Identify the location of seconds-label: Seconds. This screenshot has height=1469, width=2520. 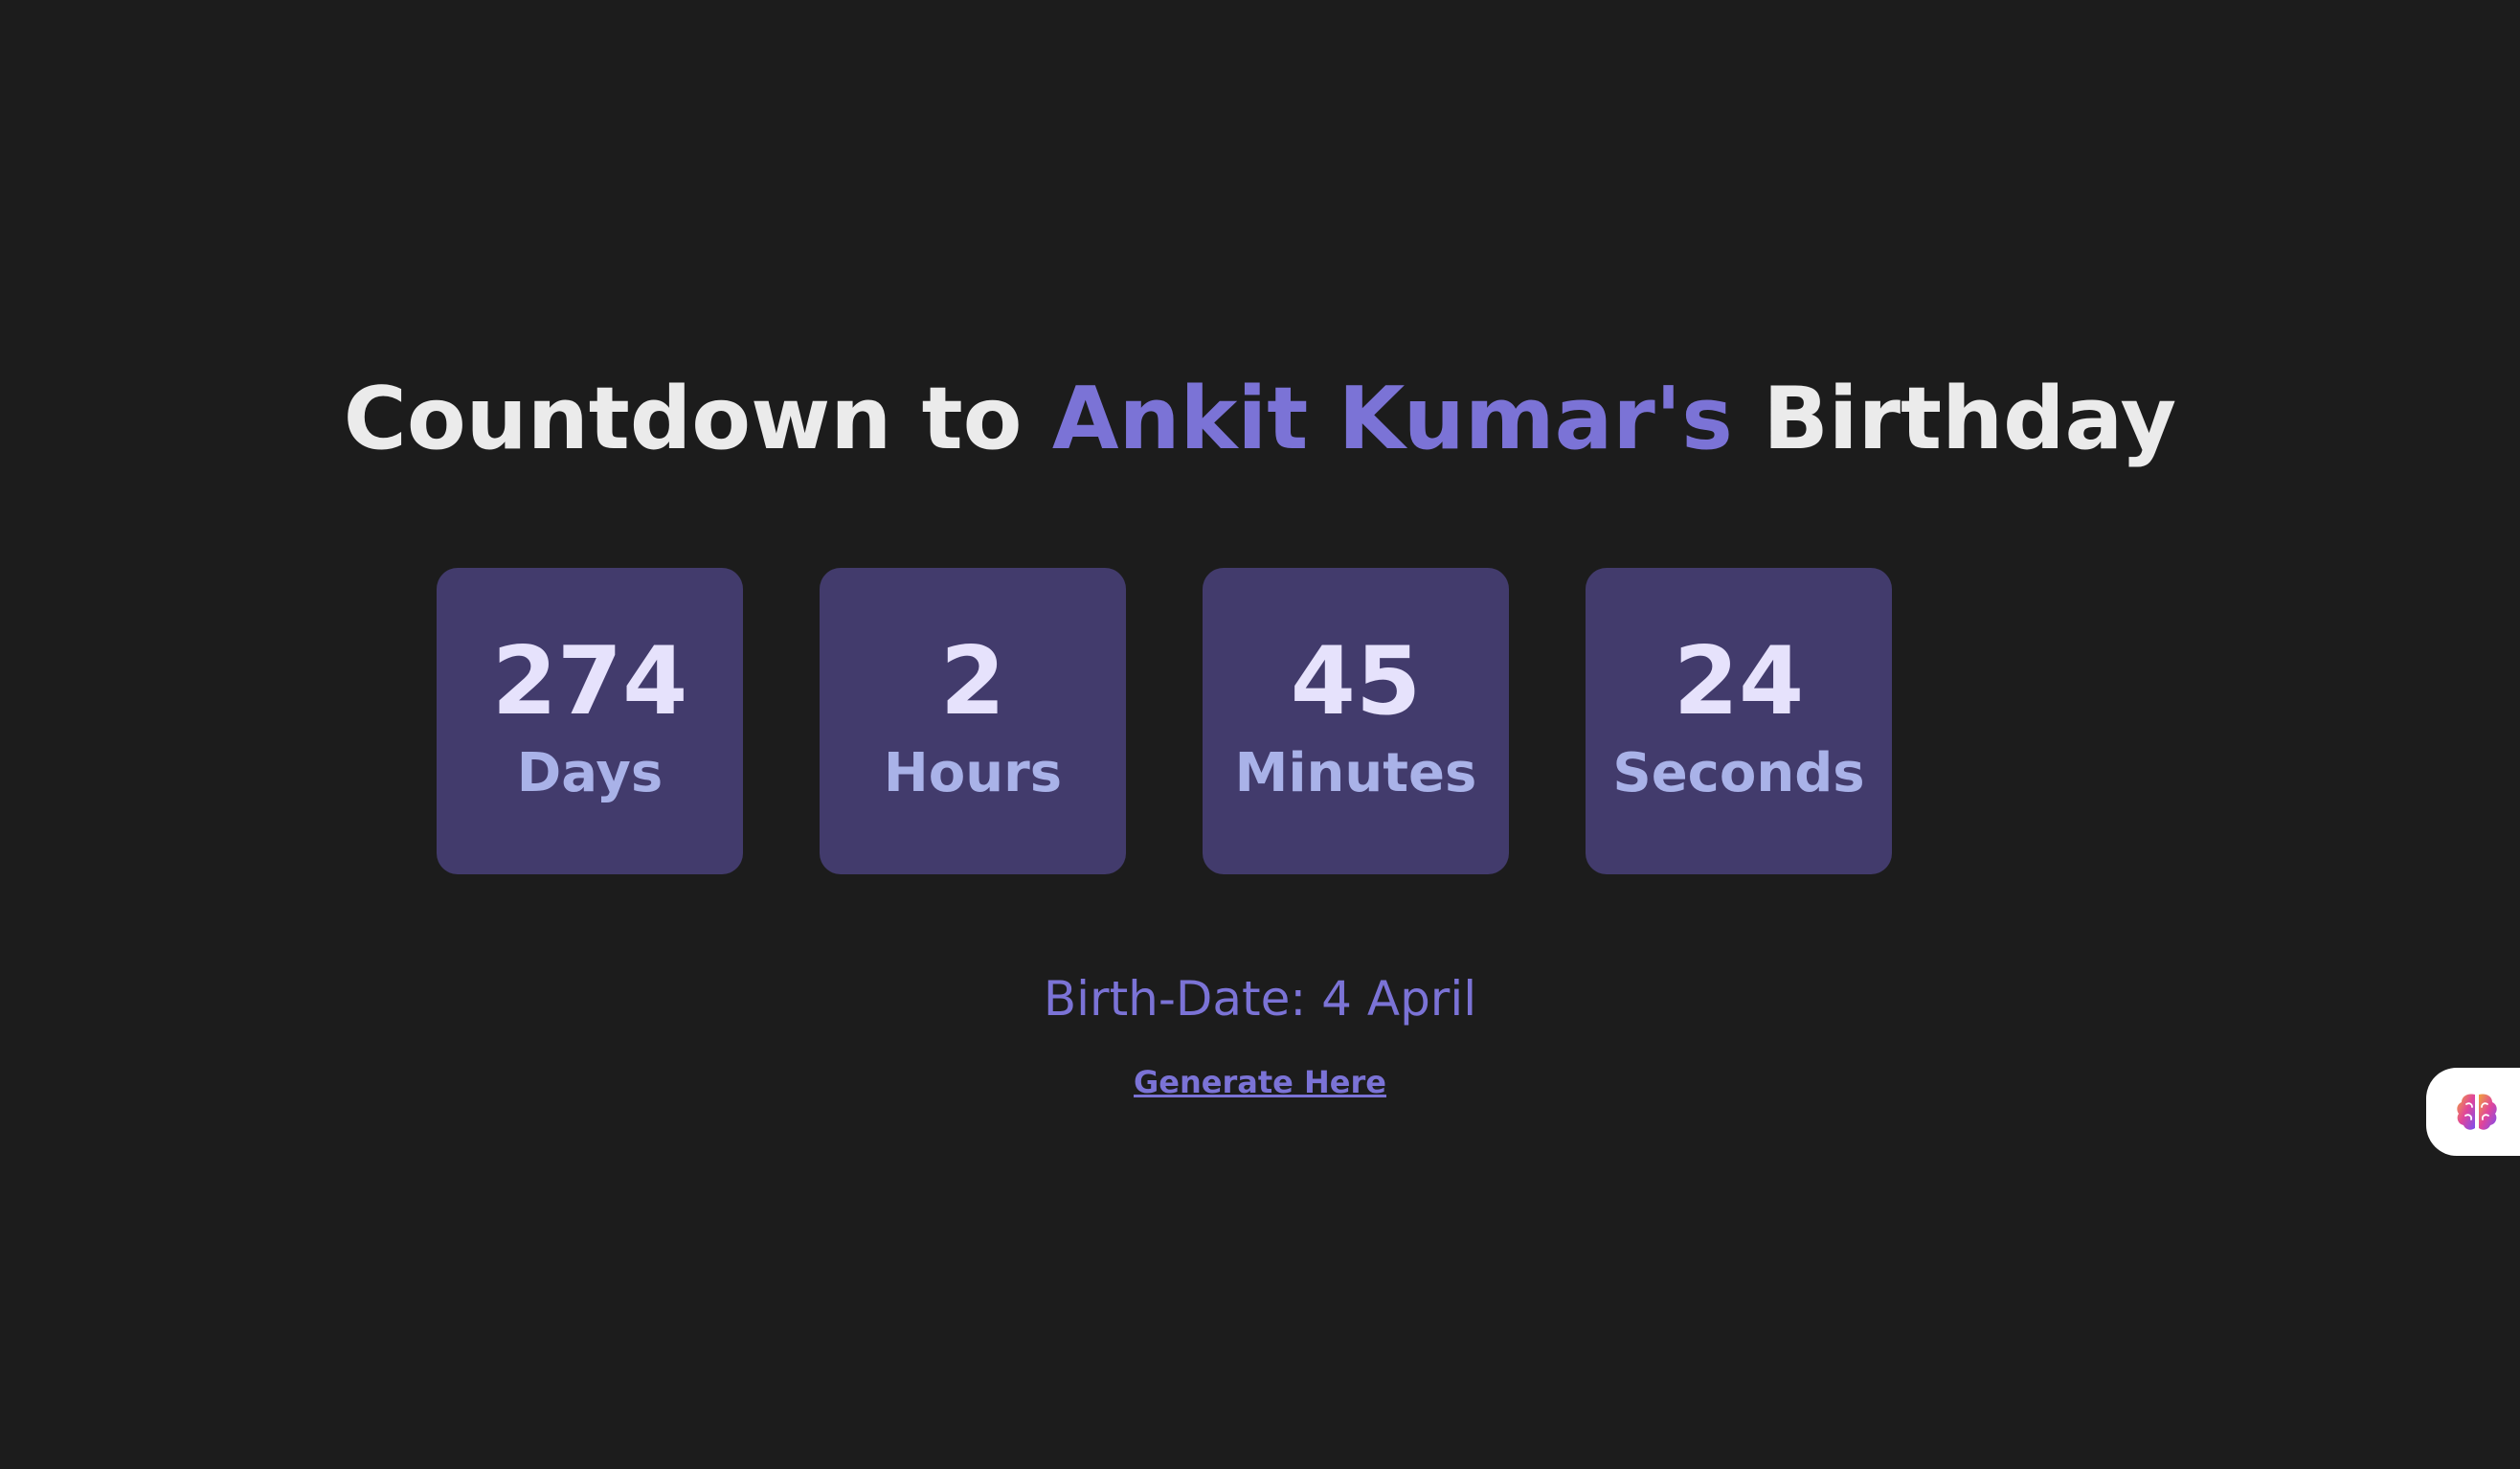
(1739, 773).